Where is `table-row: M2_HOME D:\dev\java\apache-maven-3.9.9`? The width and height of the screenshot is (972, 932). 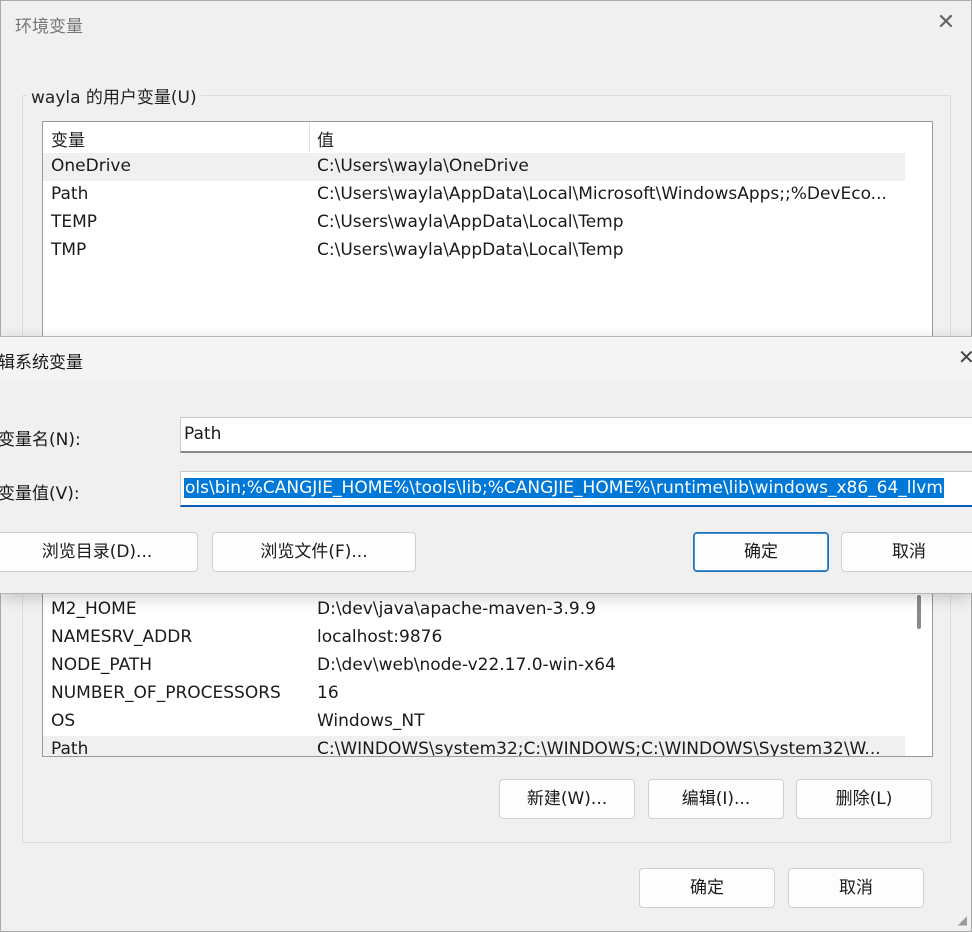 table-row: M2_HOME D:\dev\java\apache-maven-3.9.9 is located at coordinates (474, 610).